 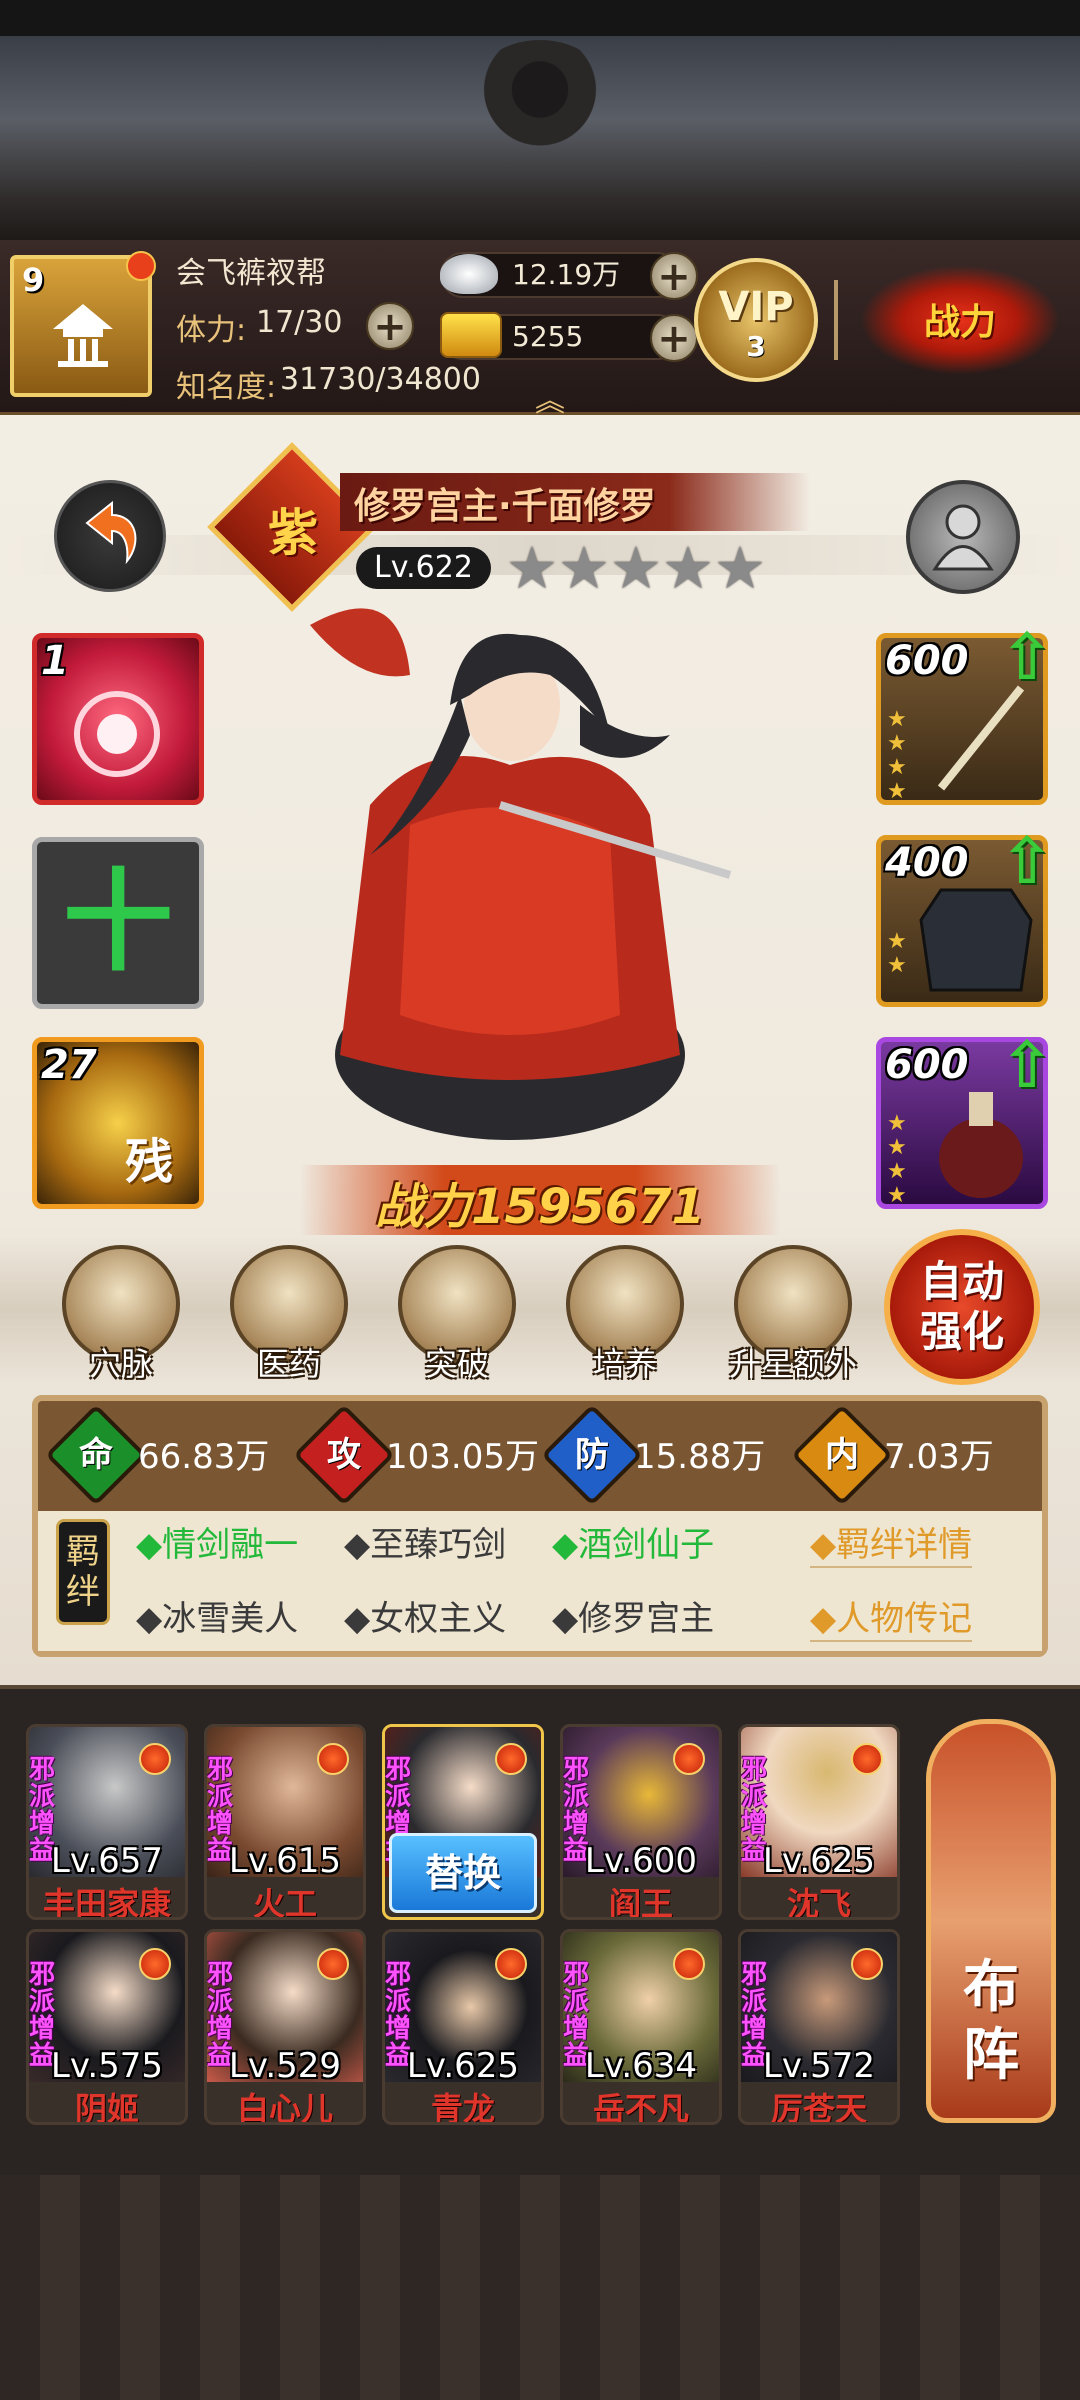 What do you see at coordinates (640, 2107) in the screenshot?
I see `hero-name: 岳不凡` at bounding box center [640, 2107].